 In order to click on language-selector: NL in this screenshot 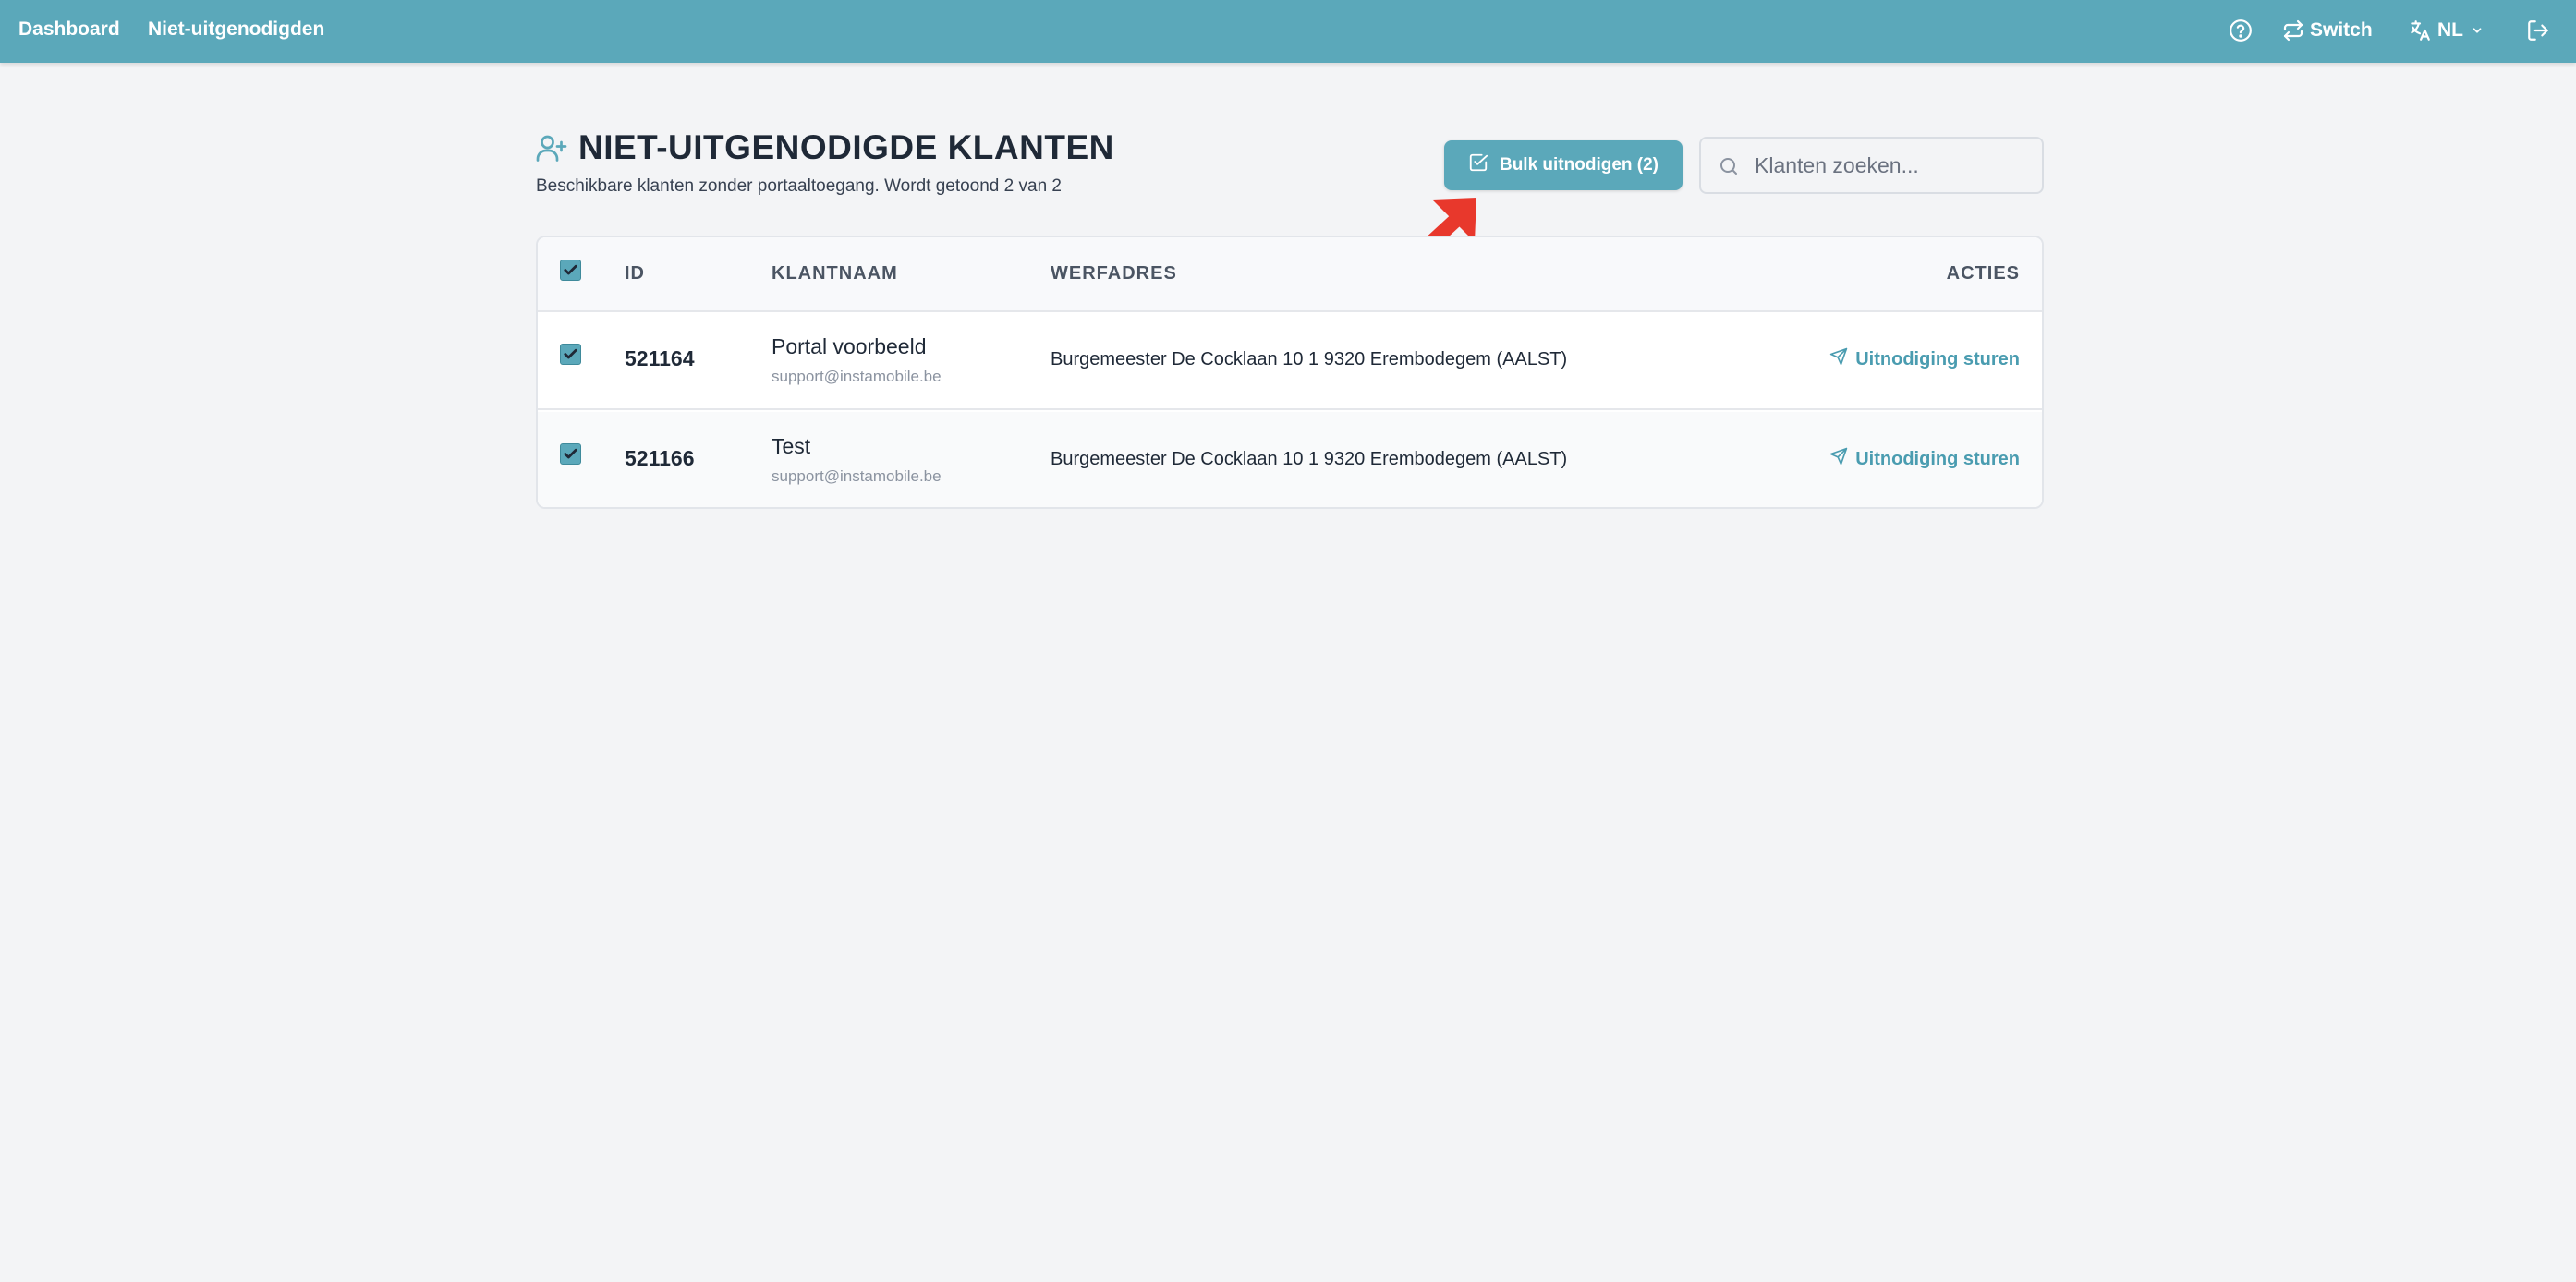, I will do `click(2446, 30)`.